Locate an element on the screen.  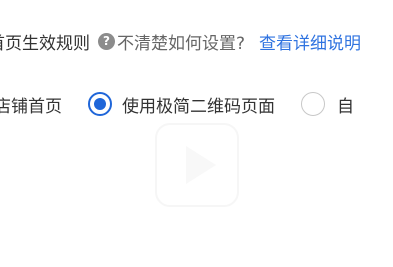
faint-watermark-icon is located at coordinates (197, 165).